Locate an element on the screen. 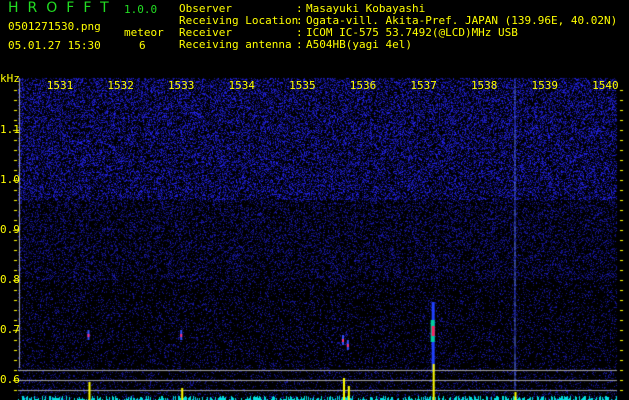 The width and height of the screenshot is (629, 400). x-tick-label: 1536 is located at coordinates (363, 85).